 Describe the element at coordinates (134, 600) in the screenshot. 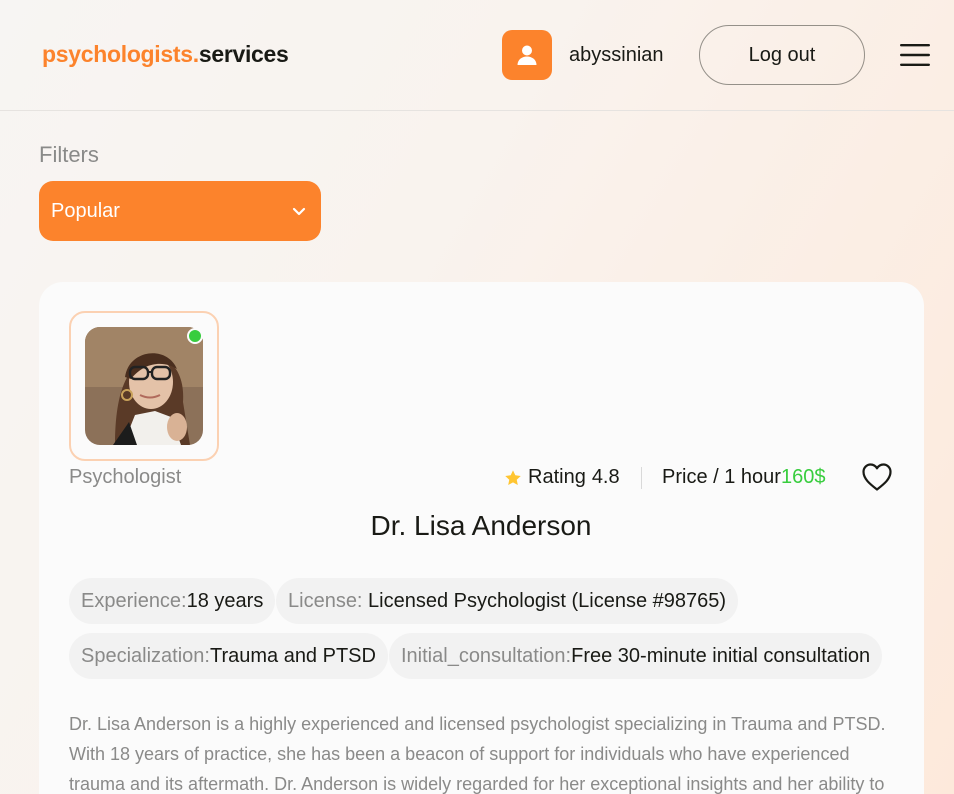

I see `chip-key: Experience:` at that location.